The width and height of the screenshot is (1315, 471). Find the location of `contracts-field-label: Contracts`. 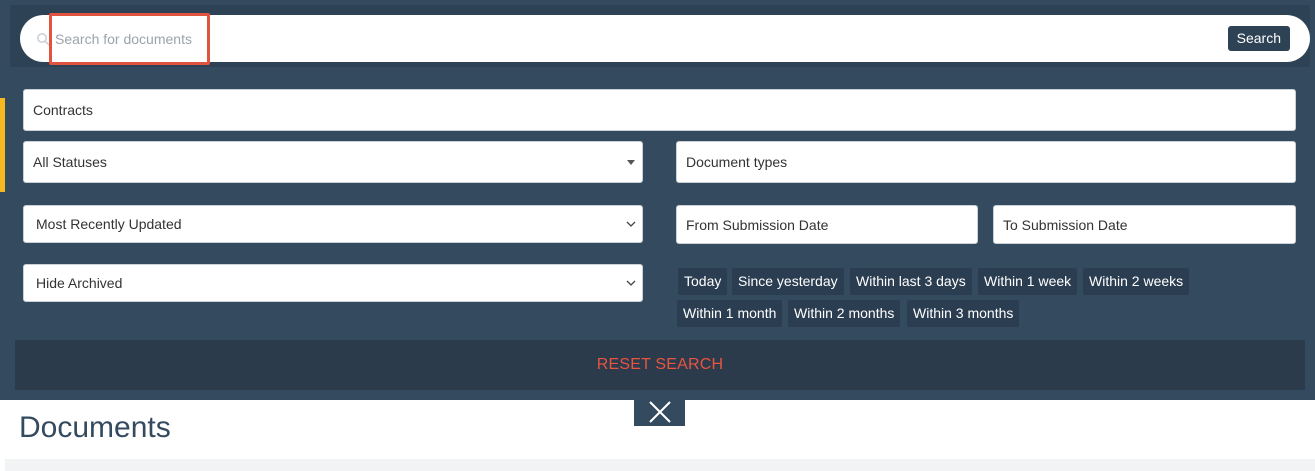

contracts-field-label: Contracts is located at coordinates (63, 110).